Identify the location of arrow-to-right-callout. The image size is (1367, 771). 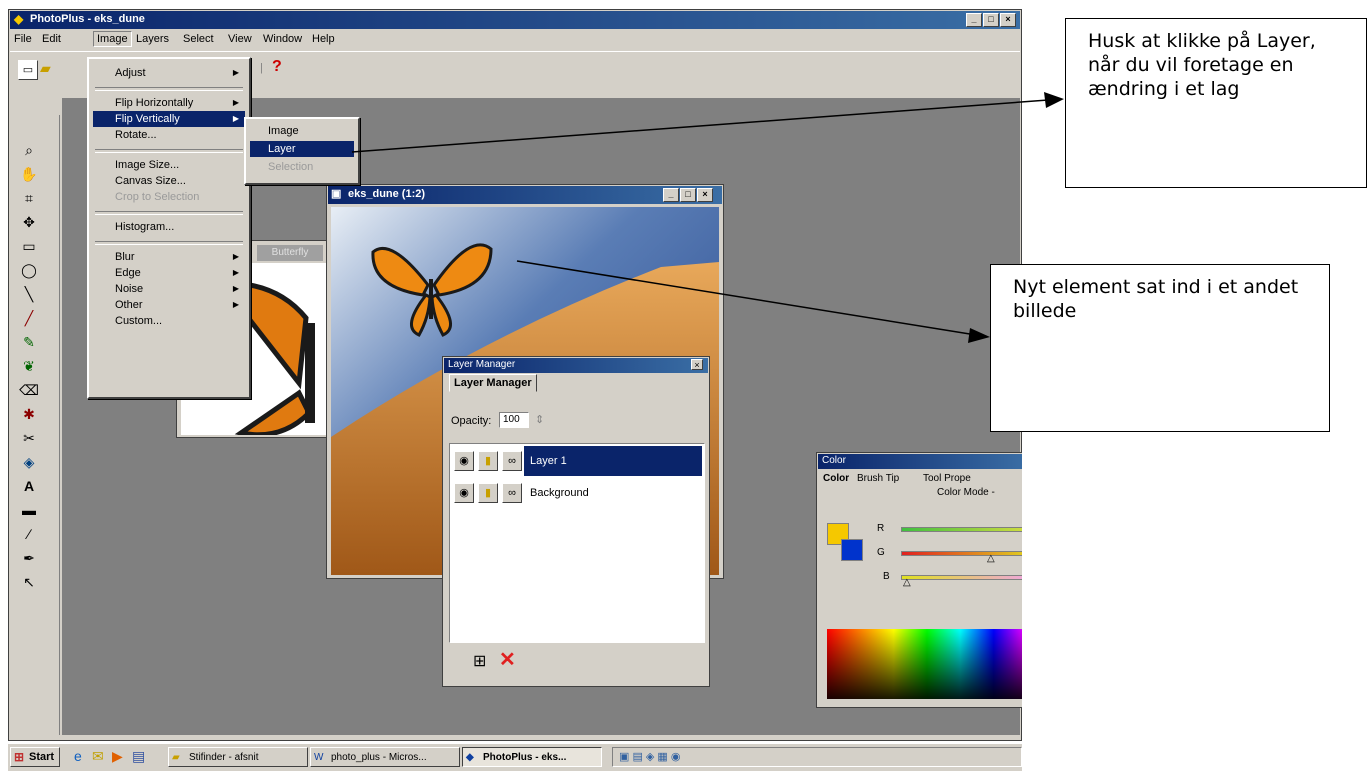
(746, 298).